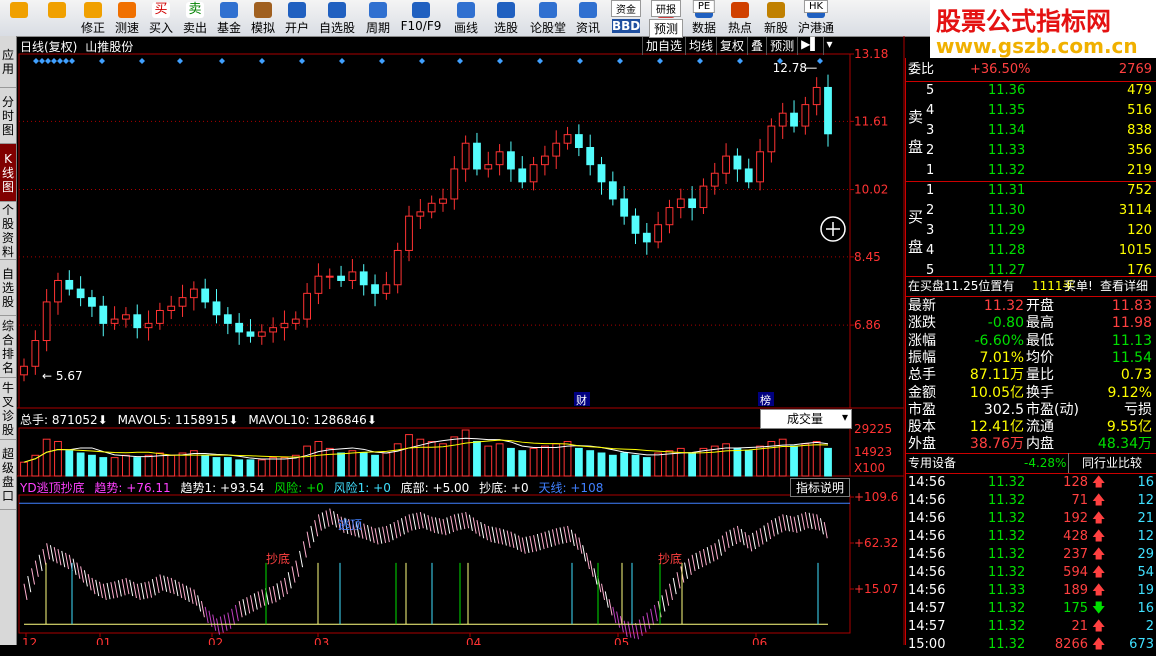  I want to click on left-tab-4: 自选股, so click(8, 288).